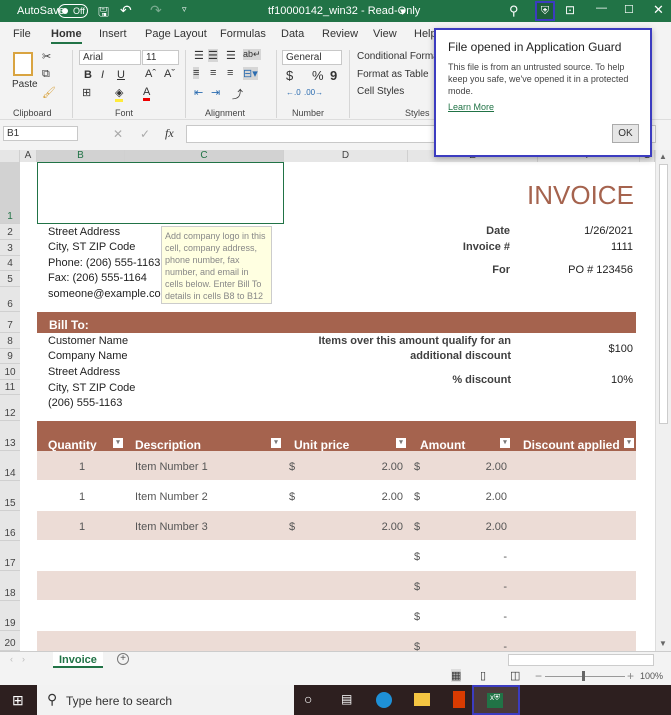 This screenshot has width=671, height=715. I want to click on decrease-font-icon: Aˇ, so click(169, 74).